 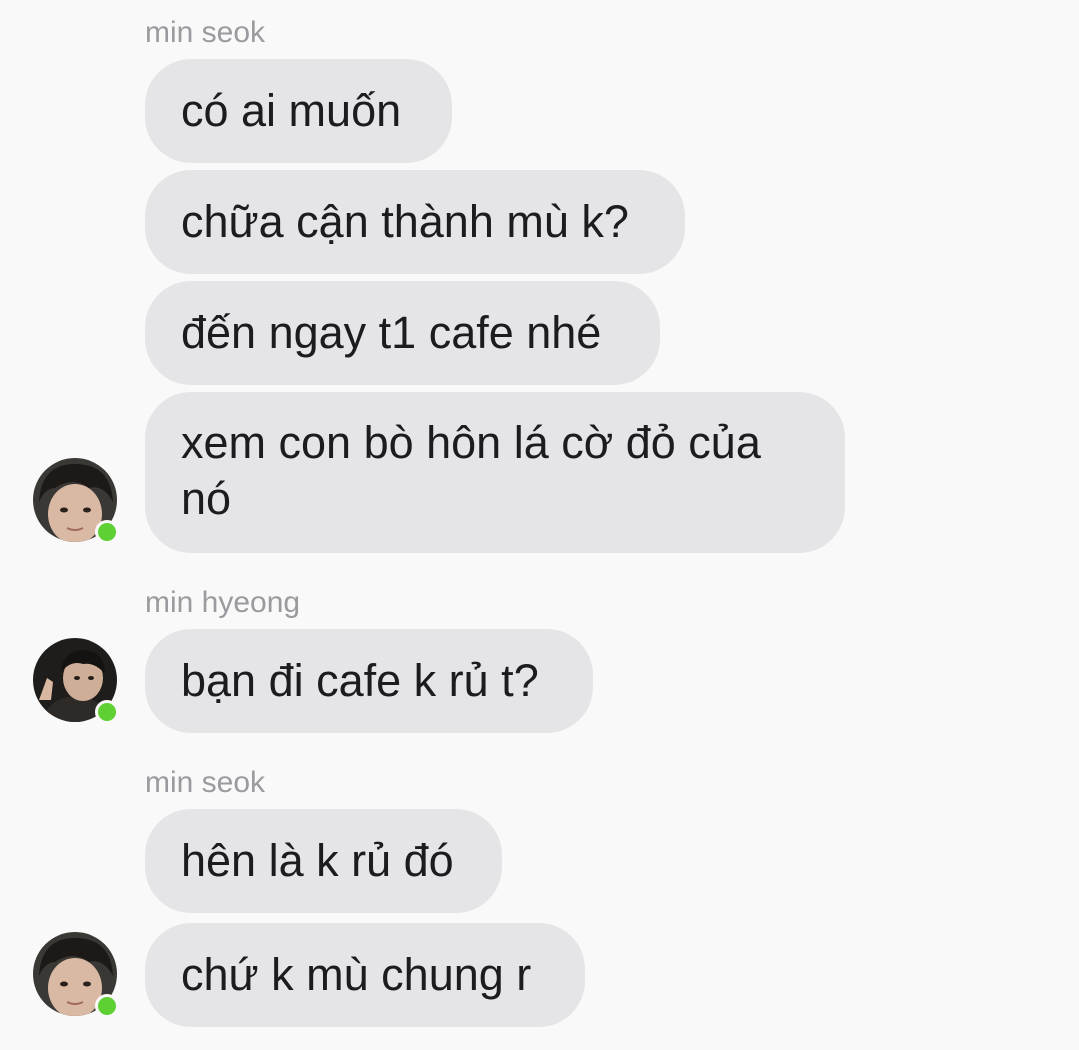 I want to click on message-text: bạn đi cafe k rủ t?, so click(x=360, y=680).